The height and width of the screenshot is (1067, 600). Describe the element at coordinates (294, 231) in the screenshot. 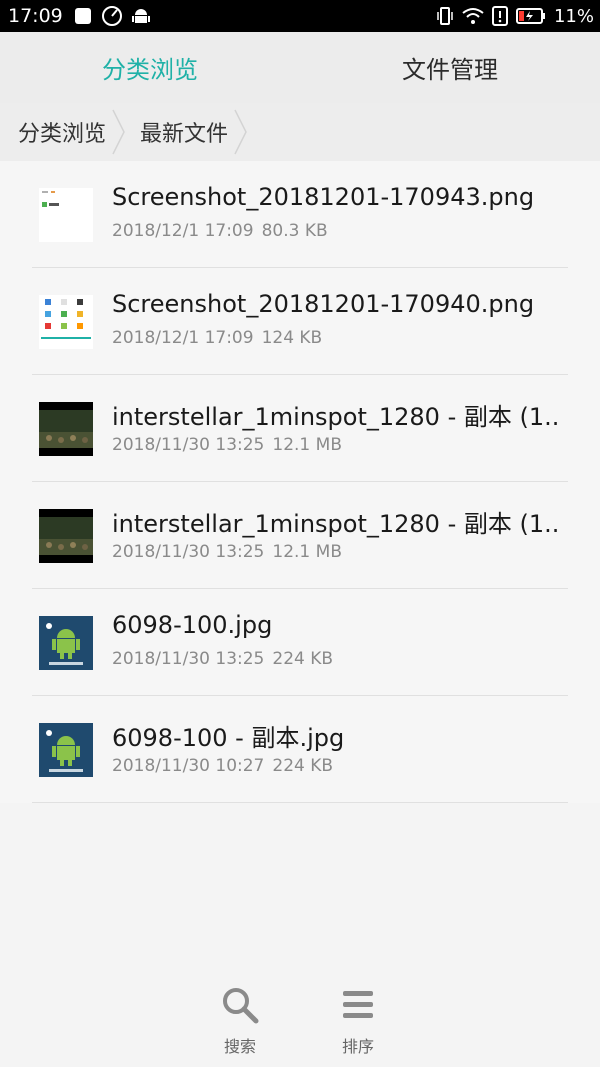

I see `file-size: 80.3 KB` at that location.